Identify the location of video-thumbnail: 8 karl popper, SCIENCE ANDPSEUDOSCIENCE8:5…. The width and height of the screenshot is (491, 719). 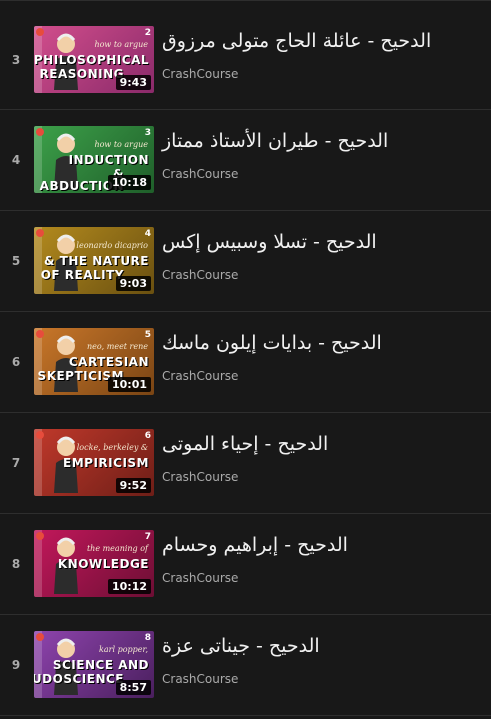
(94, 664).